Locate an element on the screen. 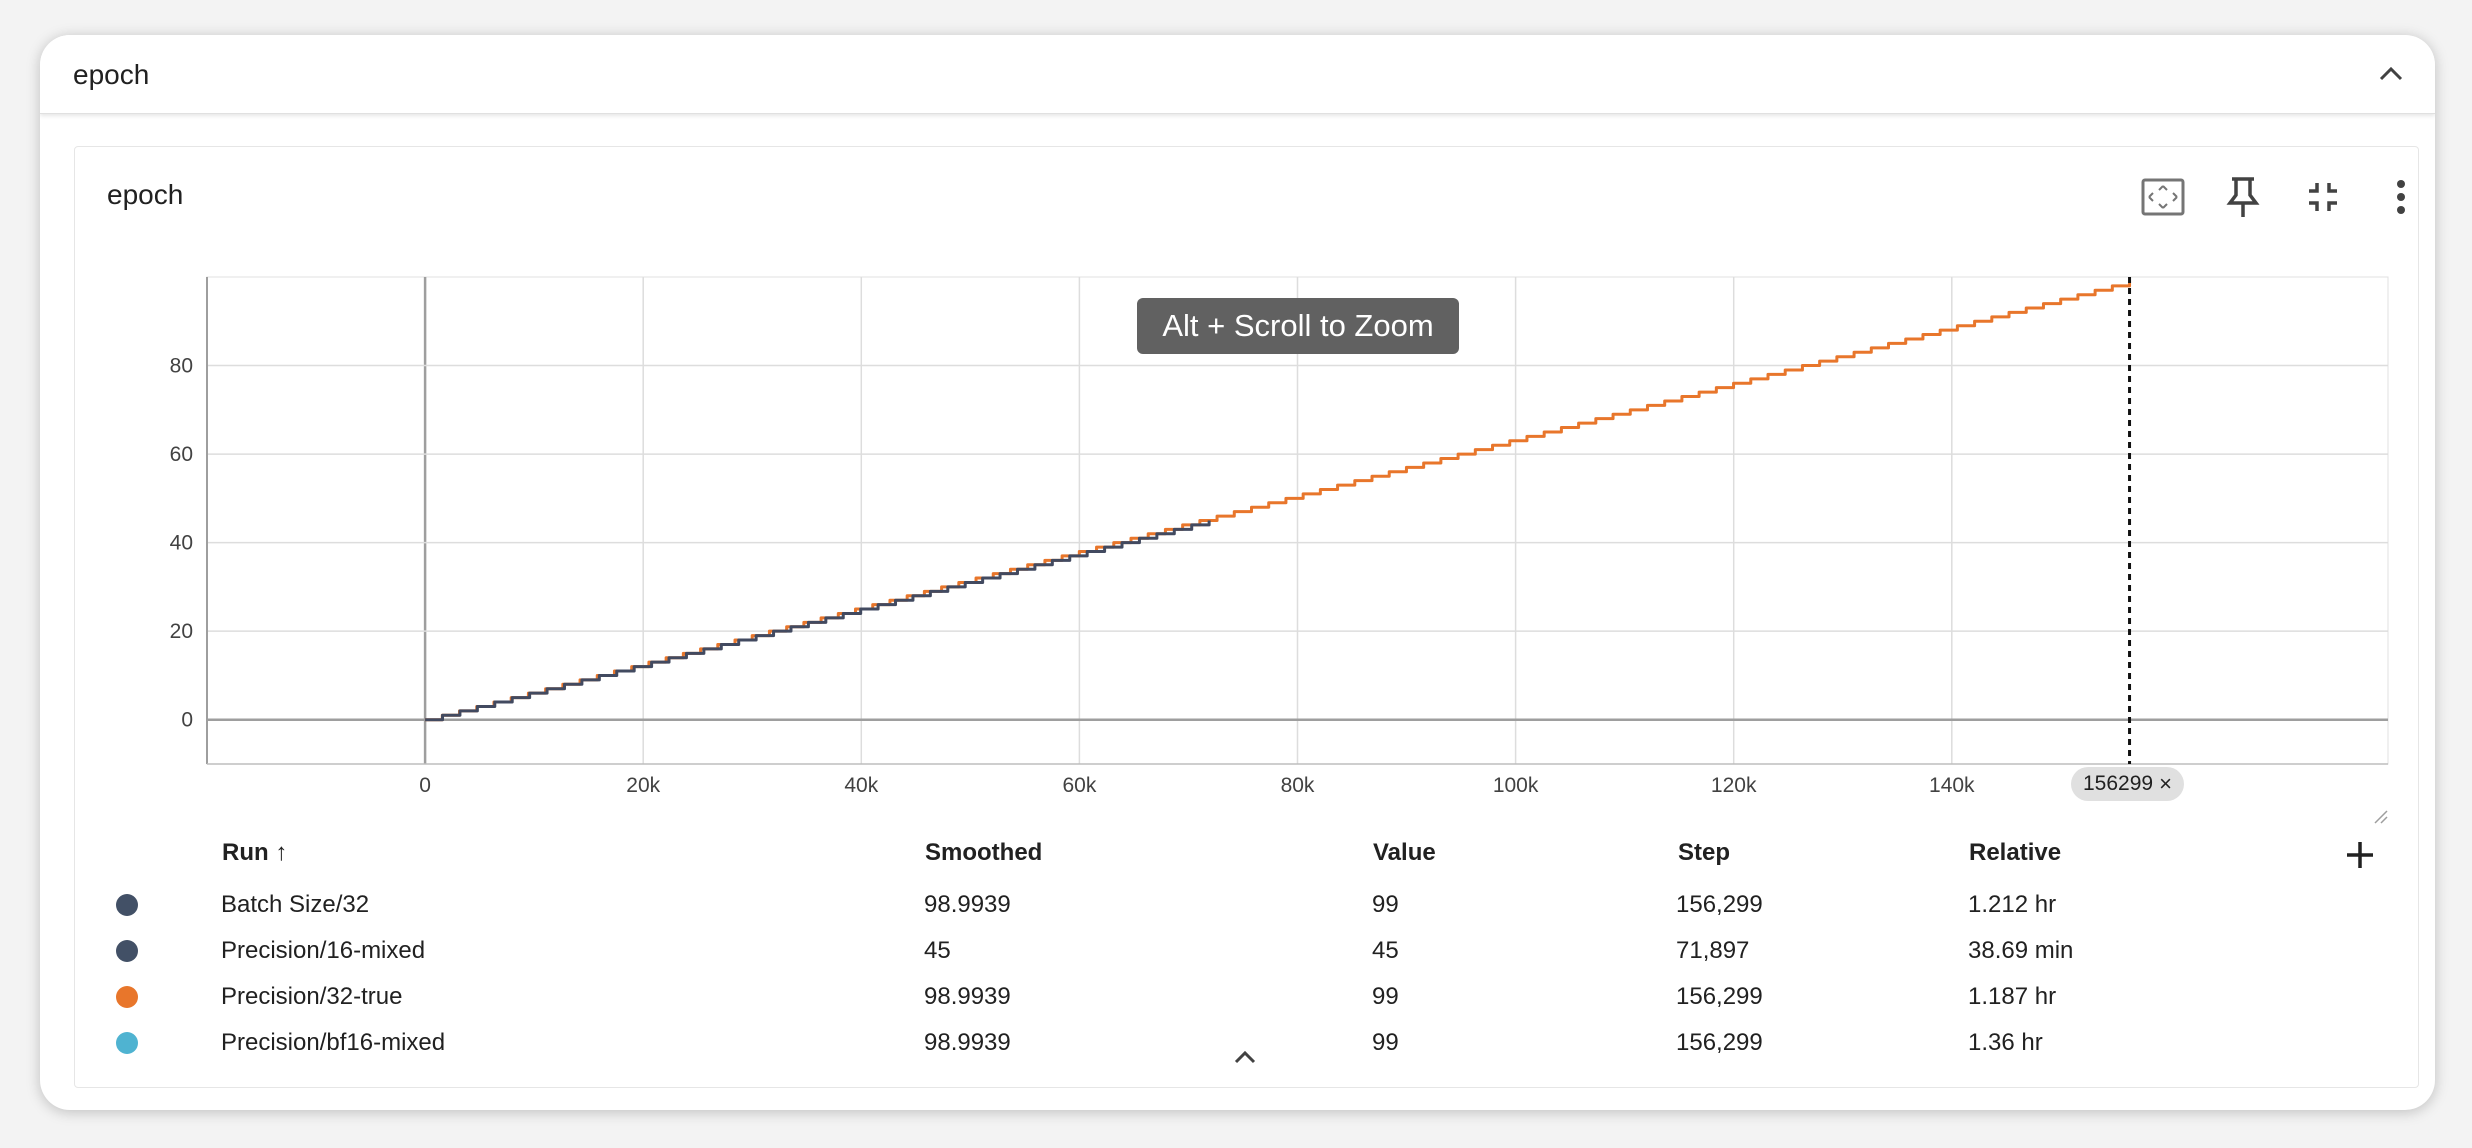 This screenshot has height=1148, width=2472. cell-relative: 1.187 hr is located at coordinates (2012, 996).